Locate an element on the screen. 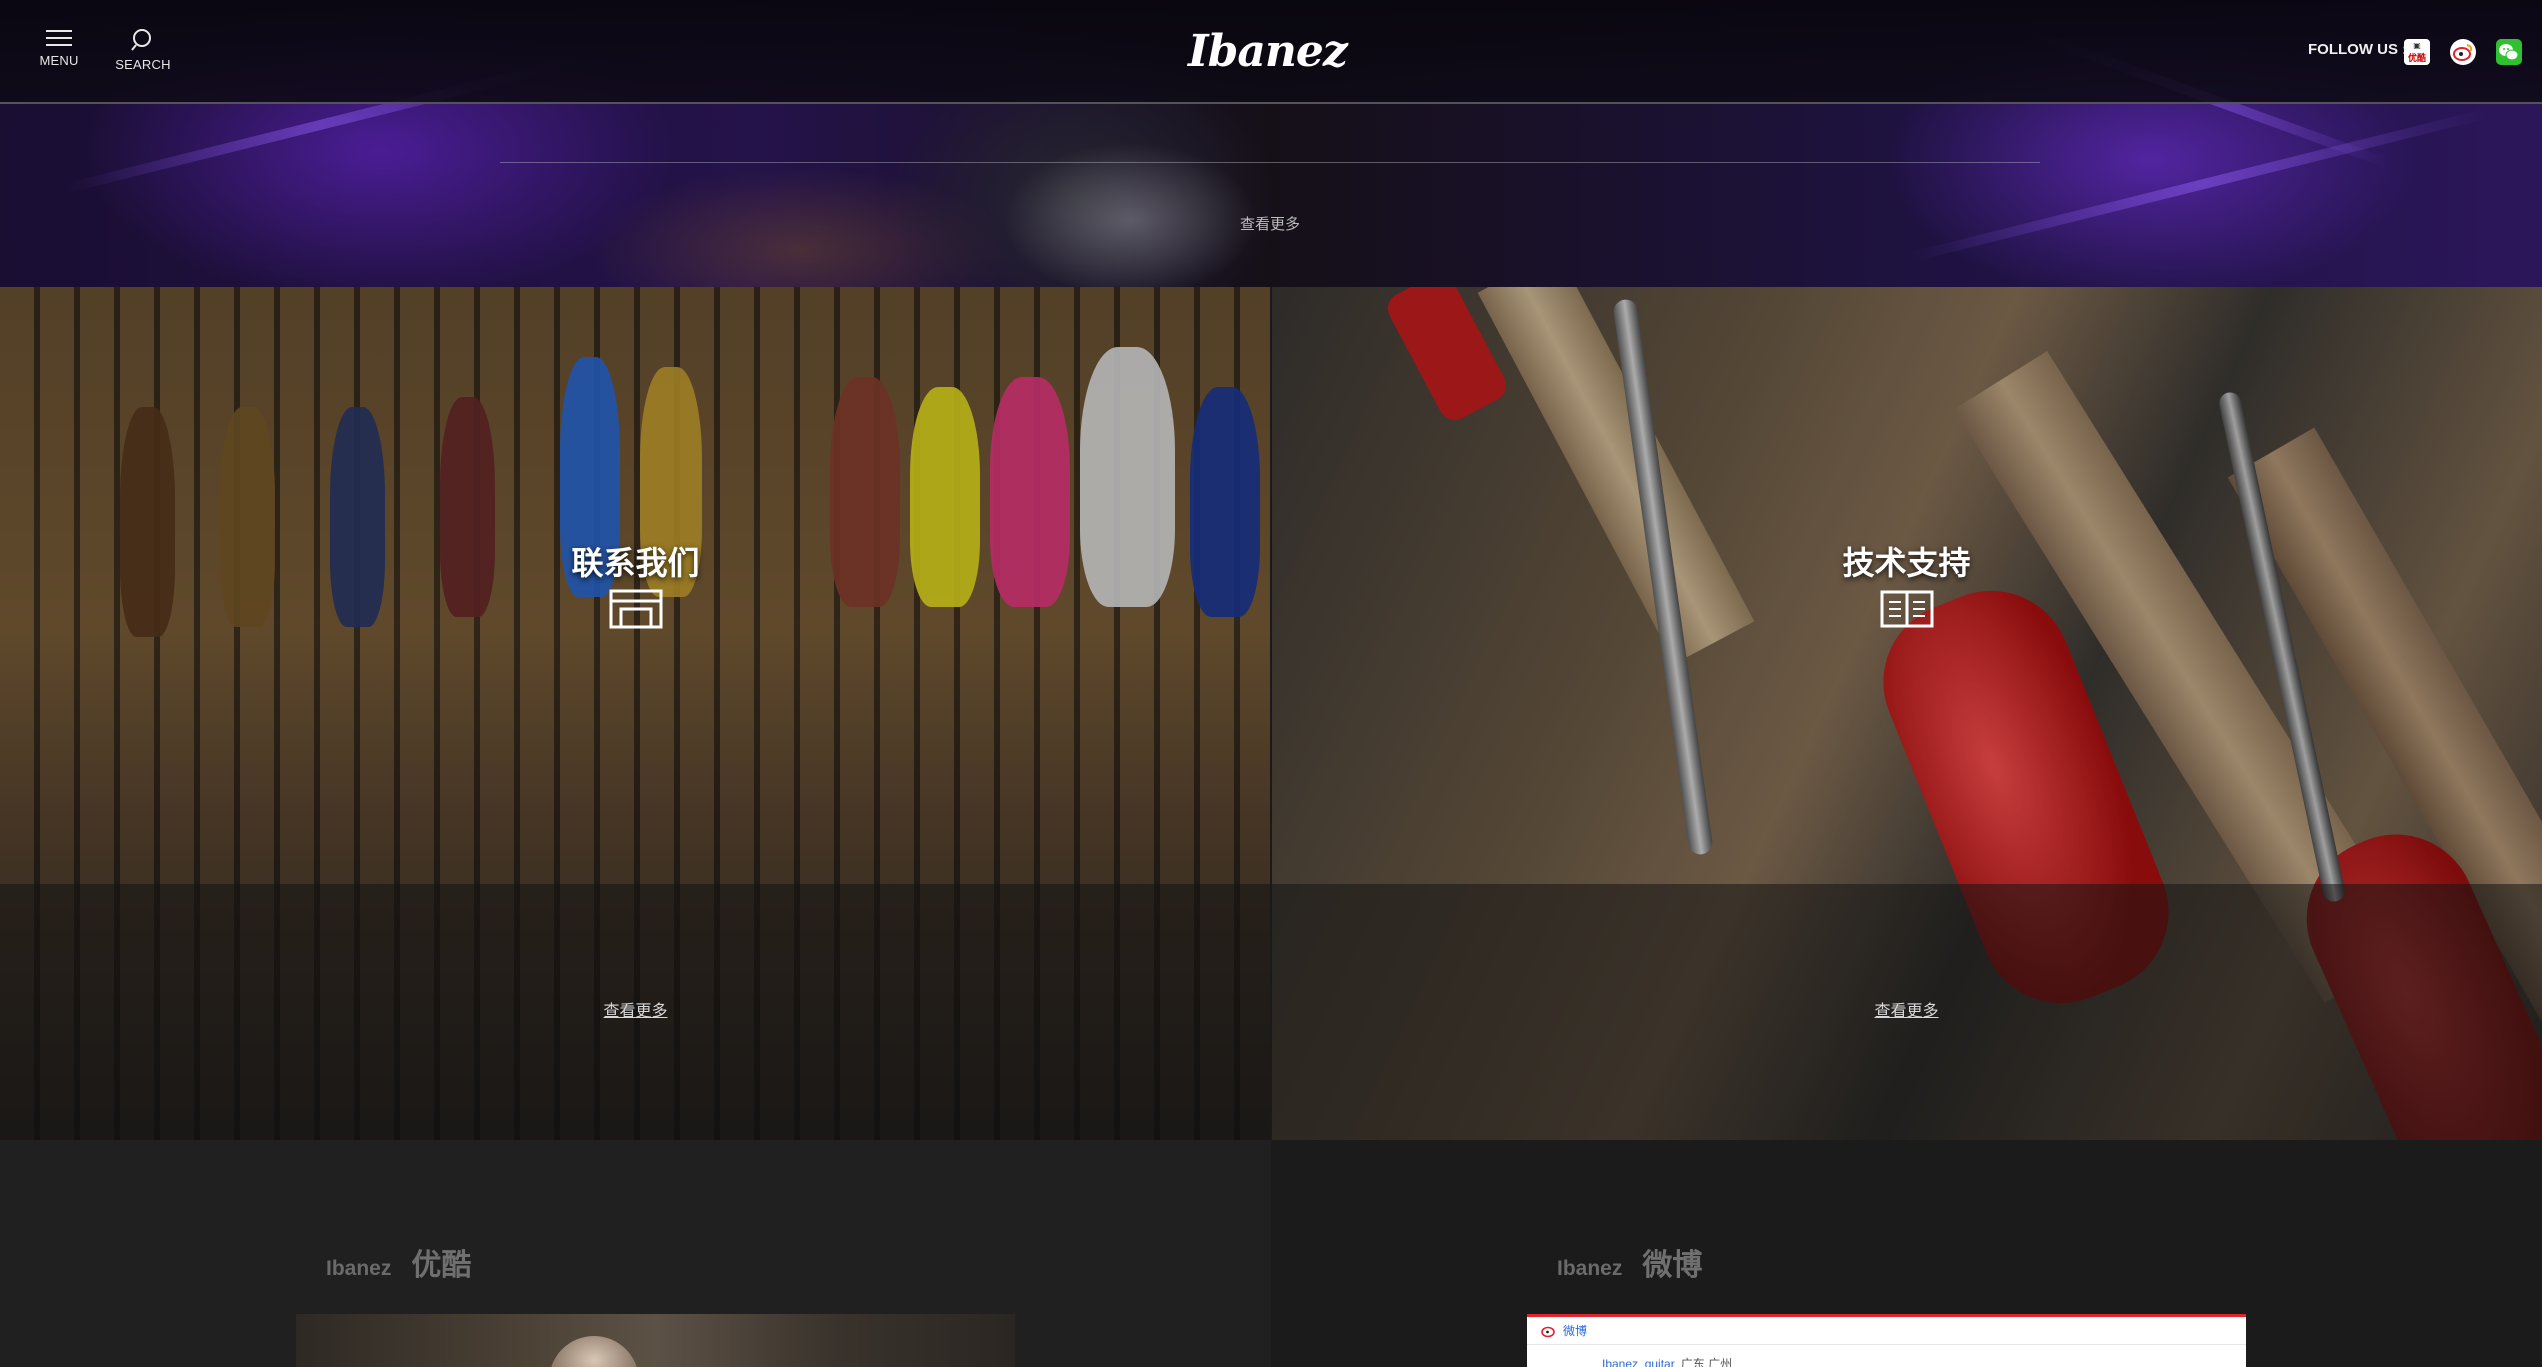 The width and height of the screenshot is (2542, 1367). menu-label: MENU is located at coordinates (59, 60).